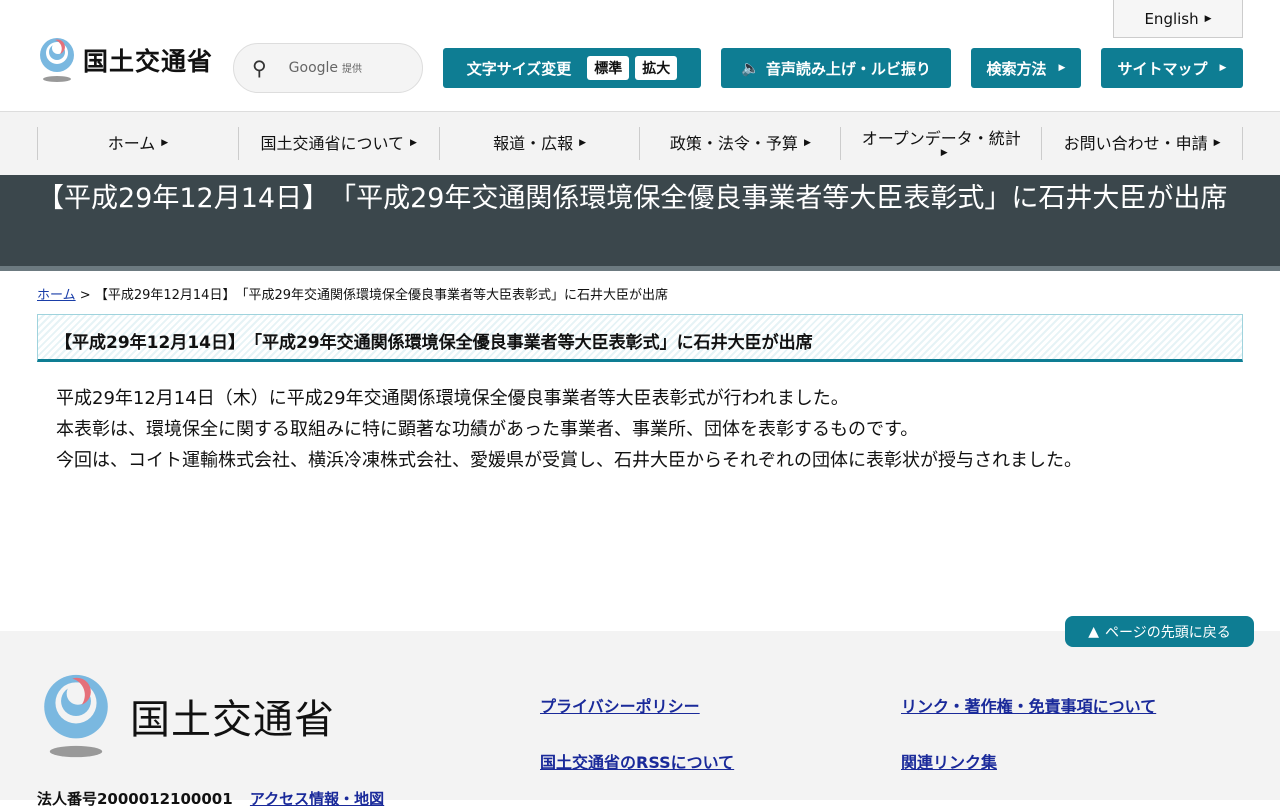 This screenshot has width=1280, height=809. What do you see at coordinates (1028, 705) in the screenshot?
I see `copyright-link: リンク・著作権・免責事項について` at bounding box center [1028, 705].